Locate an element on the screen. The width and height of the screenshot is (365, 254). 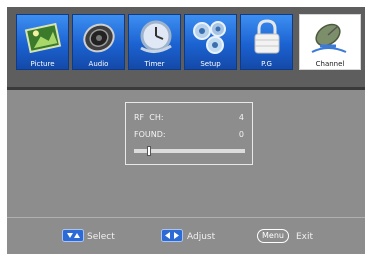
rf-channel-label: RF CH: is located at coordinates (149, 117).